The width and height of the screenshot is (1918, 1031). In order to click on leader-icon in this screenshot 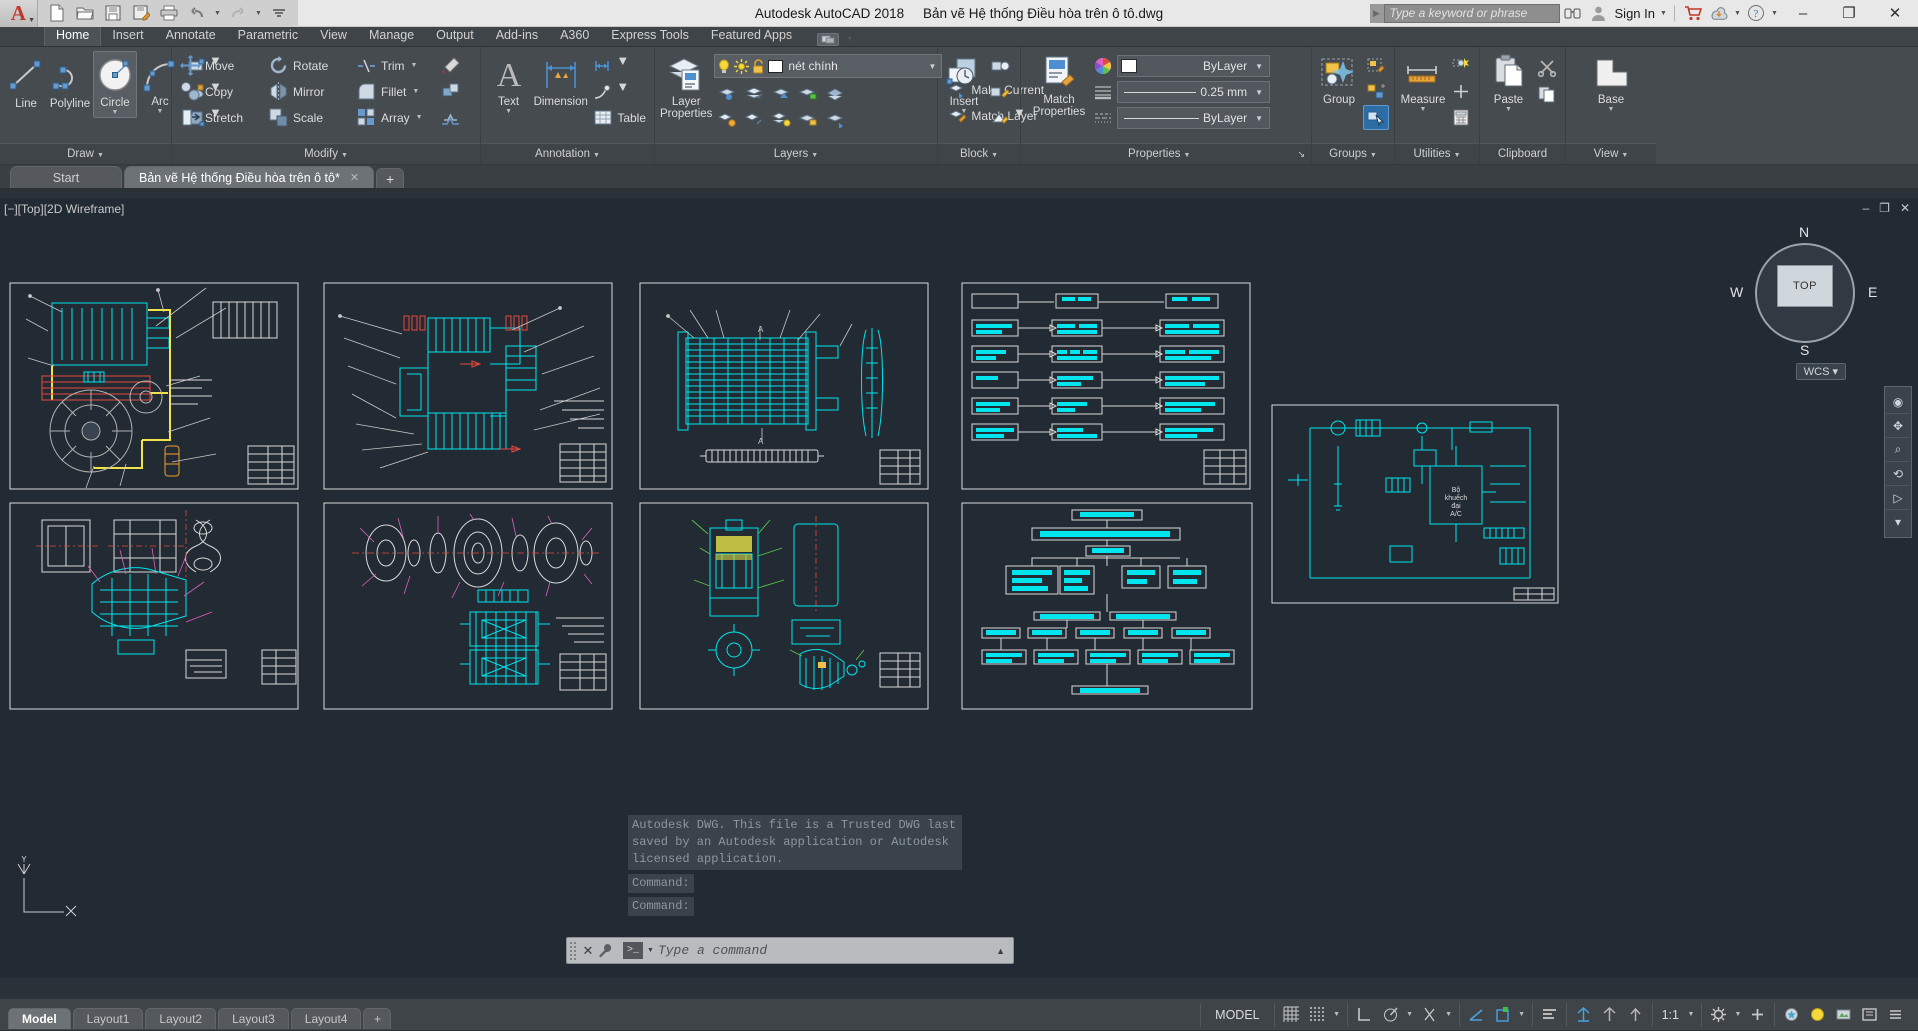, I will do `click(603, 91)`.